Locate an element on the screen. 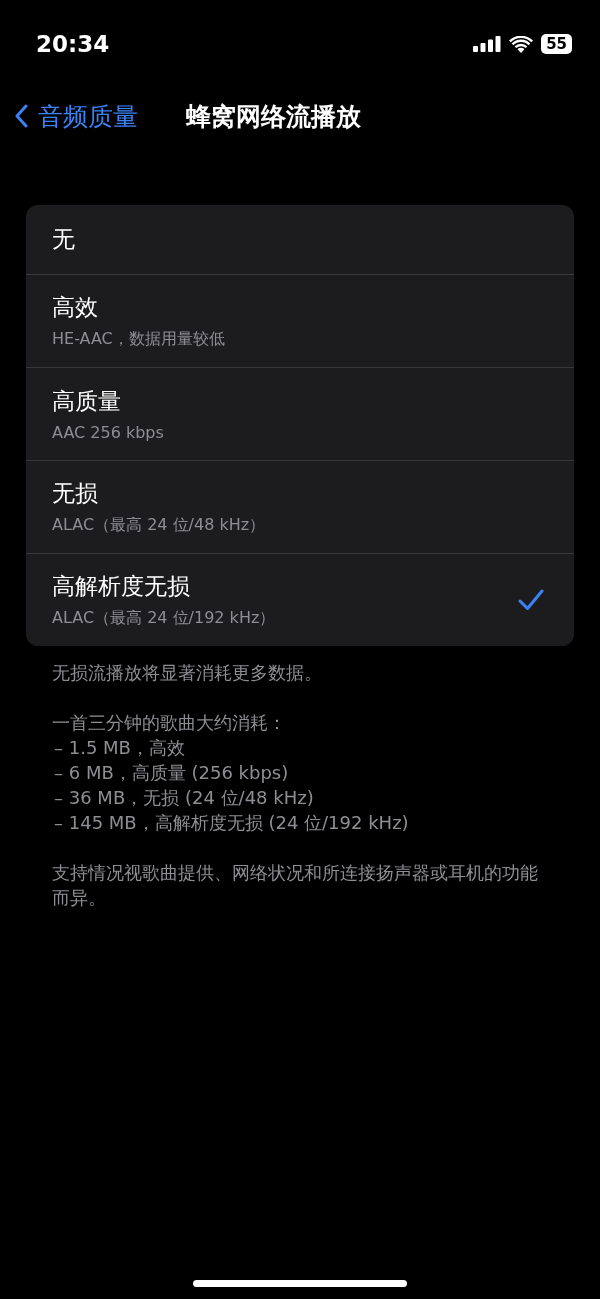  option-title: 高效 is located at coordinates (75, 307).